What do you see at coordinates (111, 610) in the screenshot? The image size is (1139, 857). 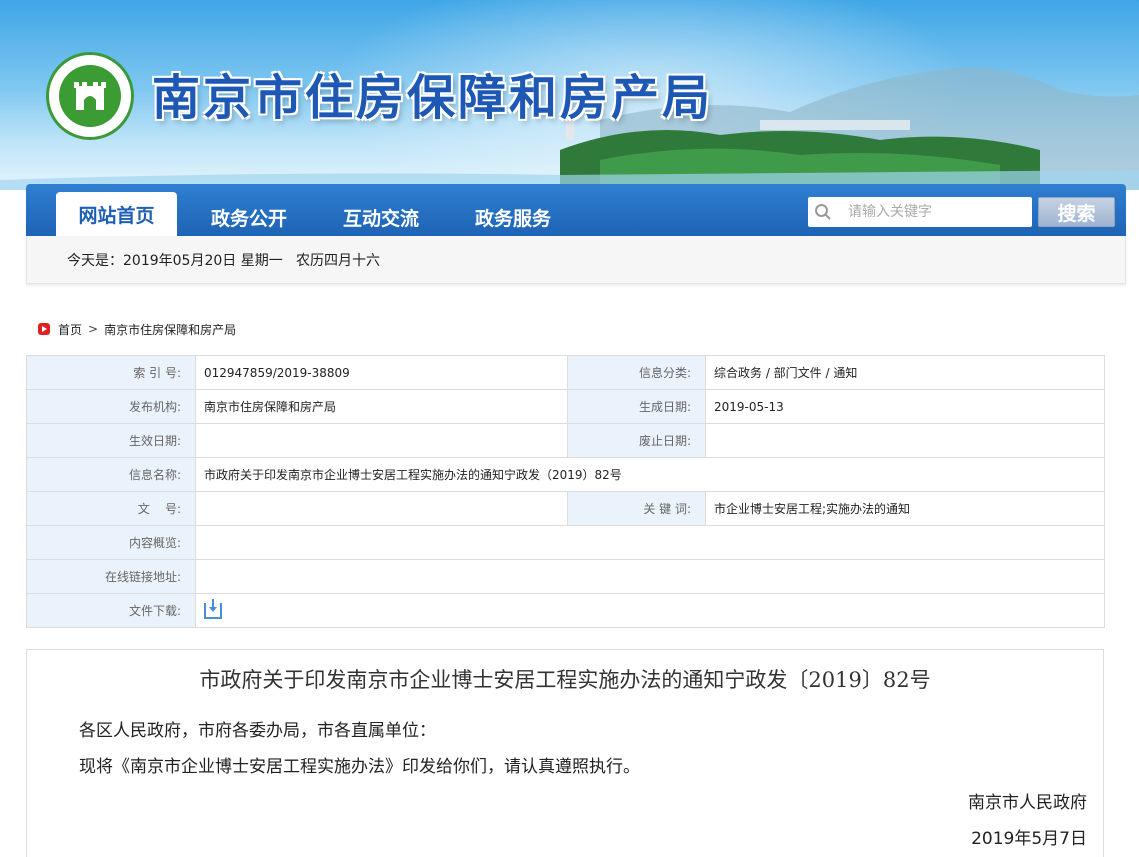 I see `file-download-label: 文件下载:` at bounding box center [111, 610].